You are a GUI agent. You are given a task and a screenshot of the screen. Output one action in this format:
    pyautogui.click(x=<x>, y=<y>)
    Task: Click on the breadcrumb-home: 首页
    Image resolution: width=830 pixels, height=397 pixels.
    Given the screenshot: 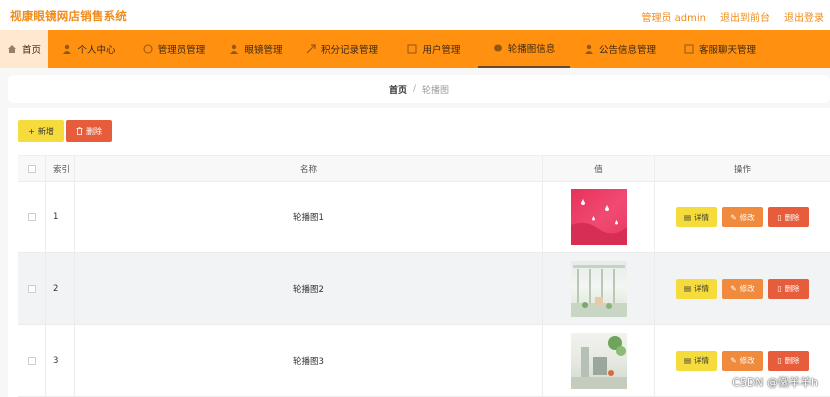 What is the action you would take?
    pyautogui.click(x=398, y=89)
    